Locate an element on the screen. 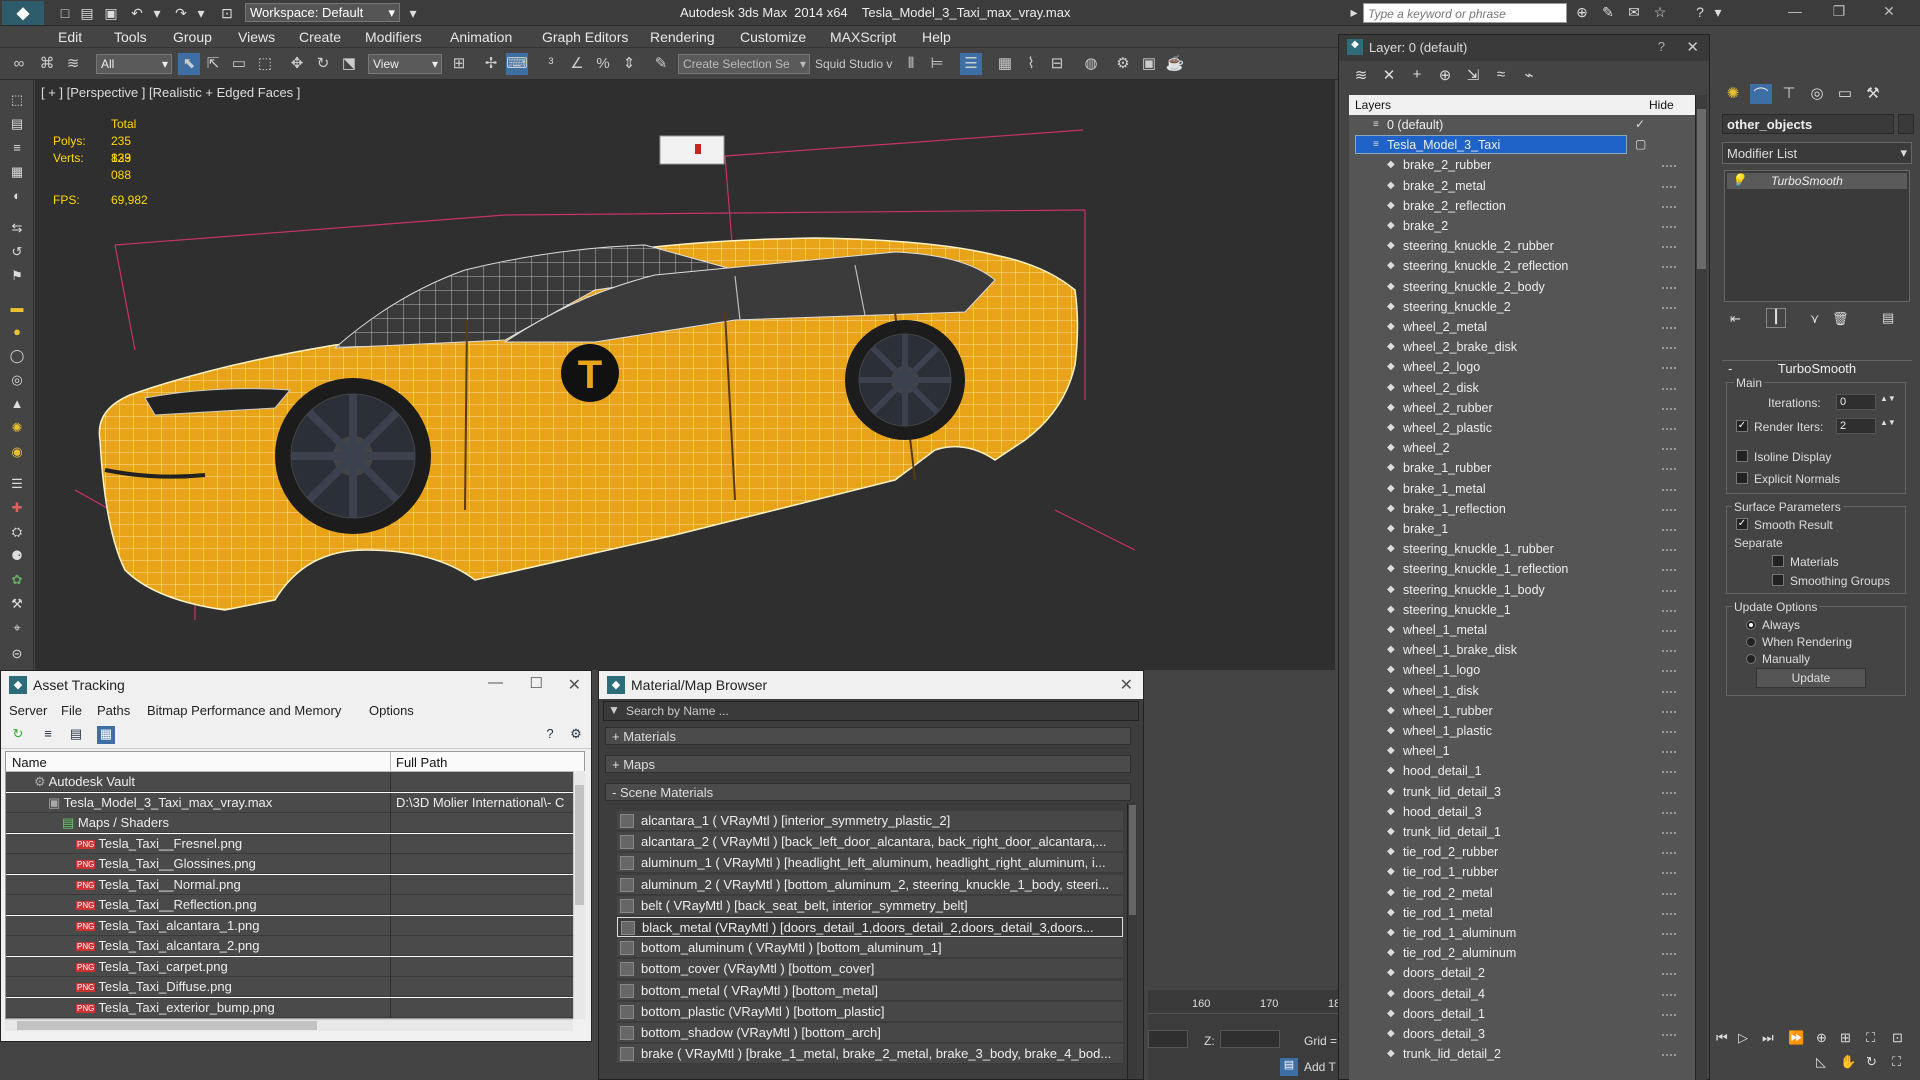 Image resolution: width=1920 pixels, height=1080 pixels. tool-icon-13: ▲ is located at coordinates (17, 406).